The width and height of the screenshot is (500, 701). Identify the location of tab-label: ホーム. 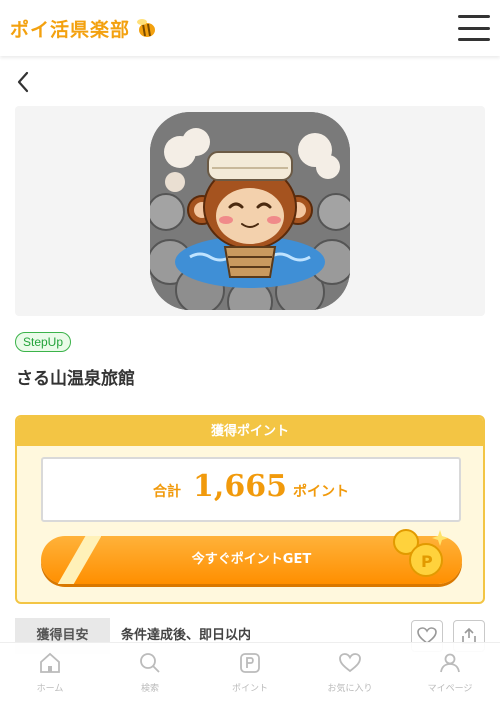
(50, 689).